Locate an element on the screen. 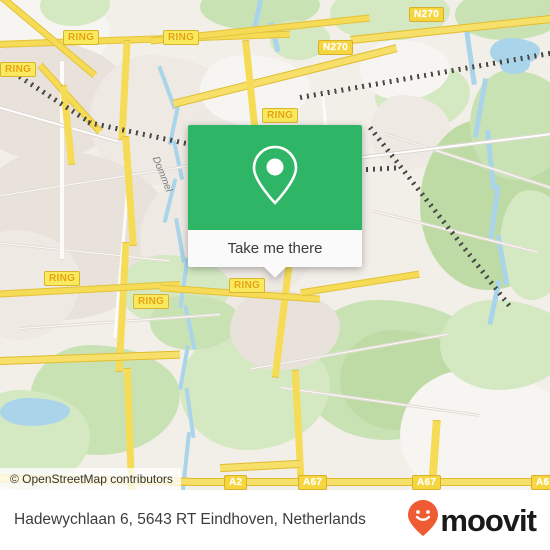 This screenshot has height=550, width=550. osm-attribution: © OpenStreetMap contributors is located at coordinates (90, 479).